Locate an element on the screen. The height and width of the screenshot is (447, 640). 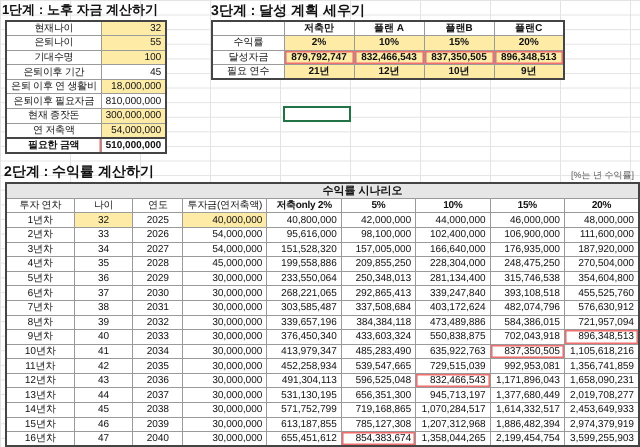
table-cell: 54,000,000 is located at coordinates (224, 249).